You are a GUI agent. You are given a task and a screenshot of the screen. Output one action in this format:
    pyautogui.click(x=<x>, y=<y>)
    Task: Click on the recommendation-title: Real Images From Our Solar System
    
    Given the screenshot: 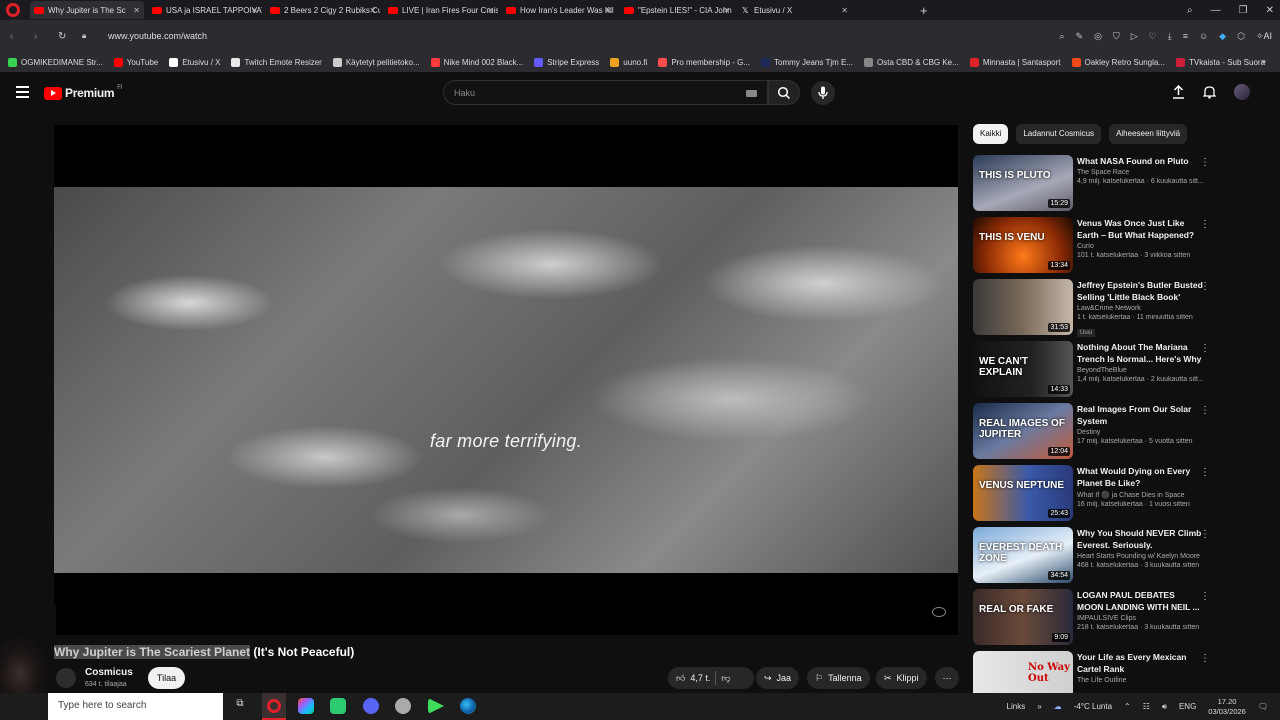 What is the action you would take?
    pyautogui.click(x=1140, y=415)
    